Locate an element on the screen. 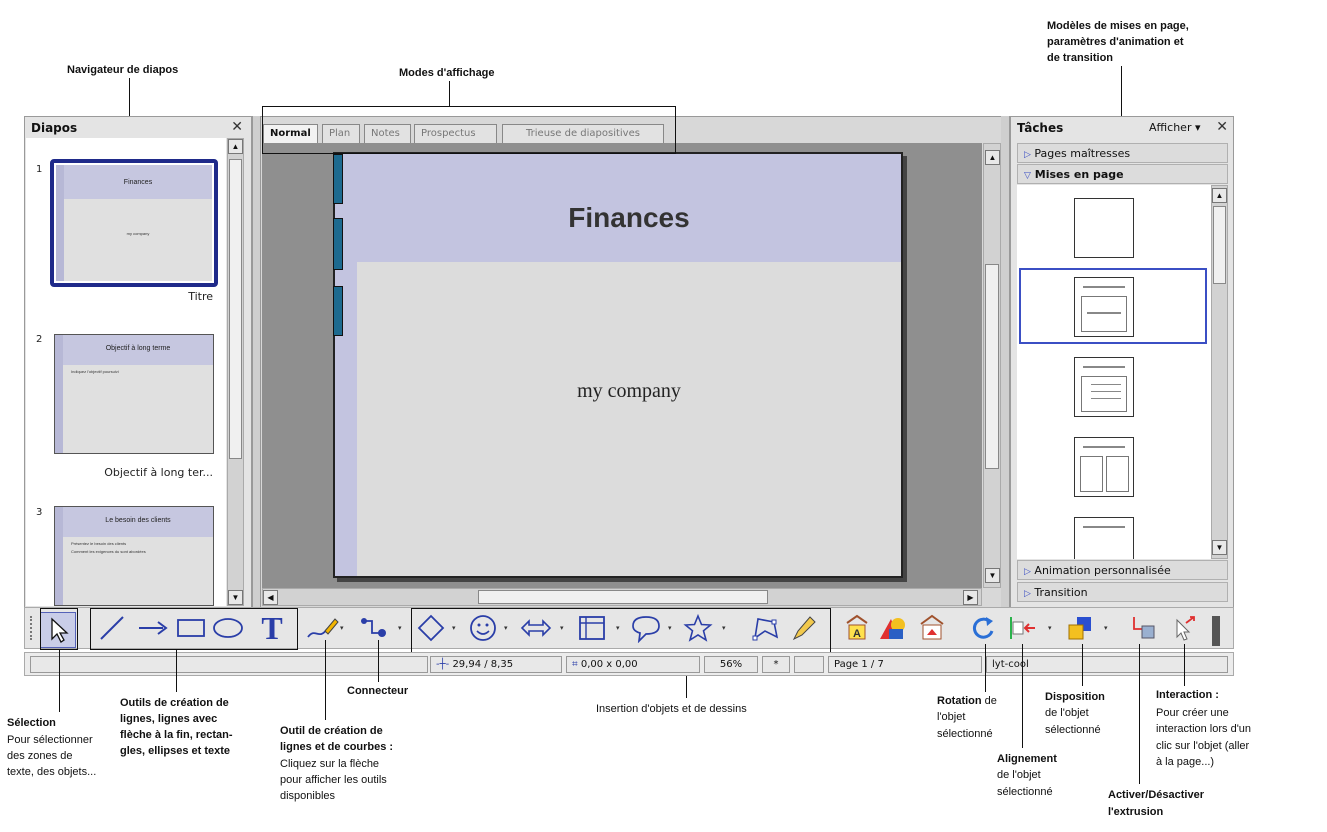  slide-number: 1 is located at coordinates (39, 169).